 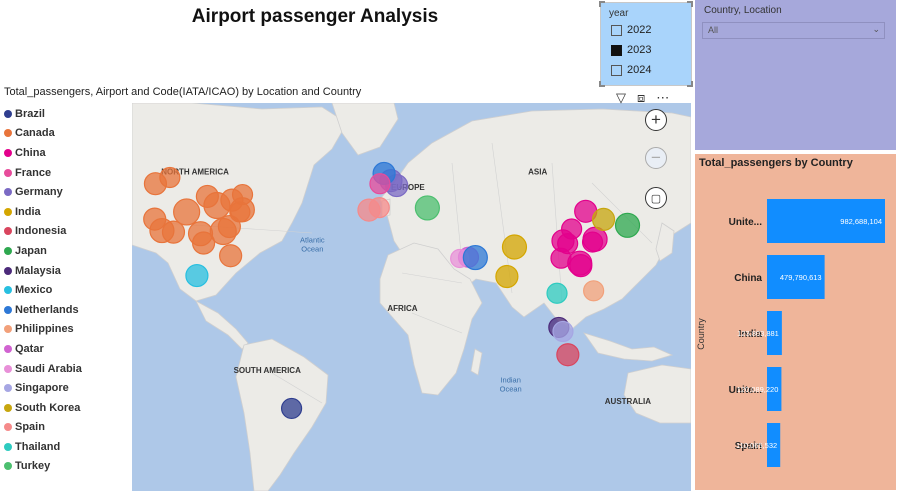 I want to click on continent-label: ASIA, so click(x=537, y=171).